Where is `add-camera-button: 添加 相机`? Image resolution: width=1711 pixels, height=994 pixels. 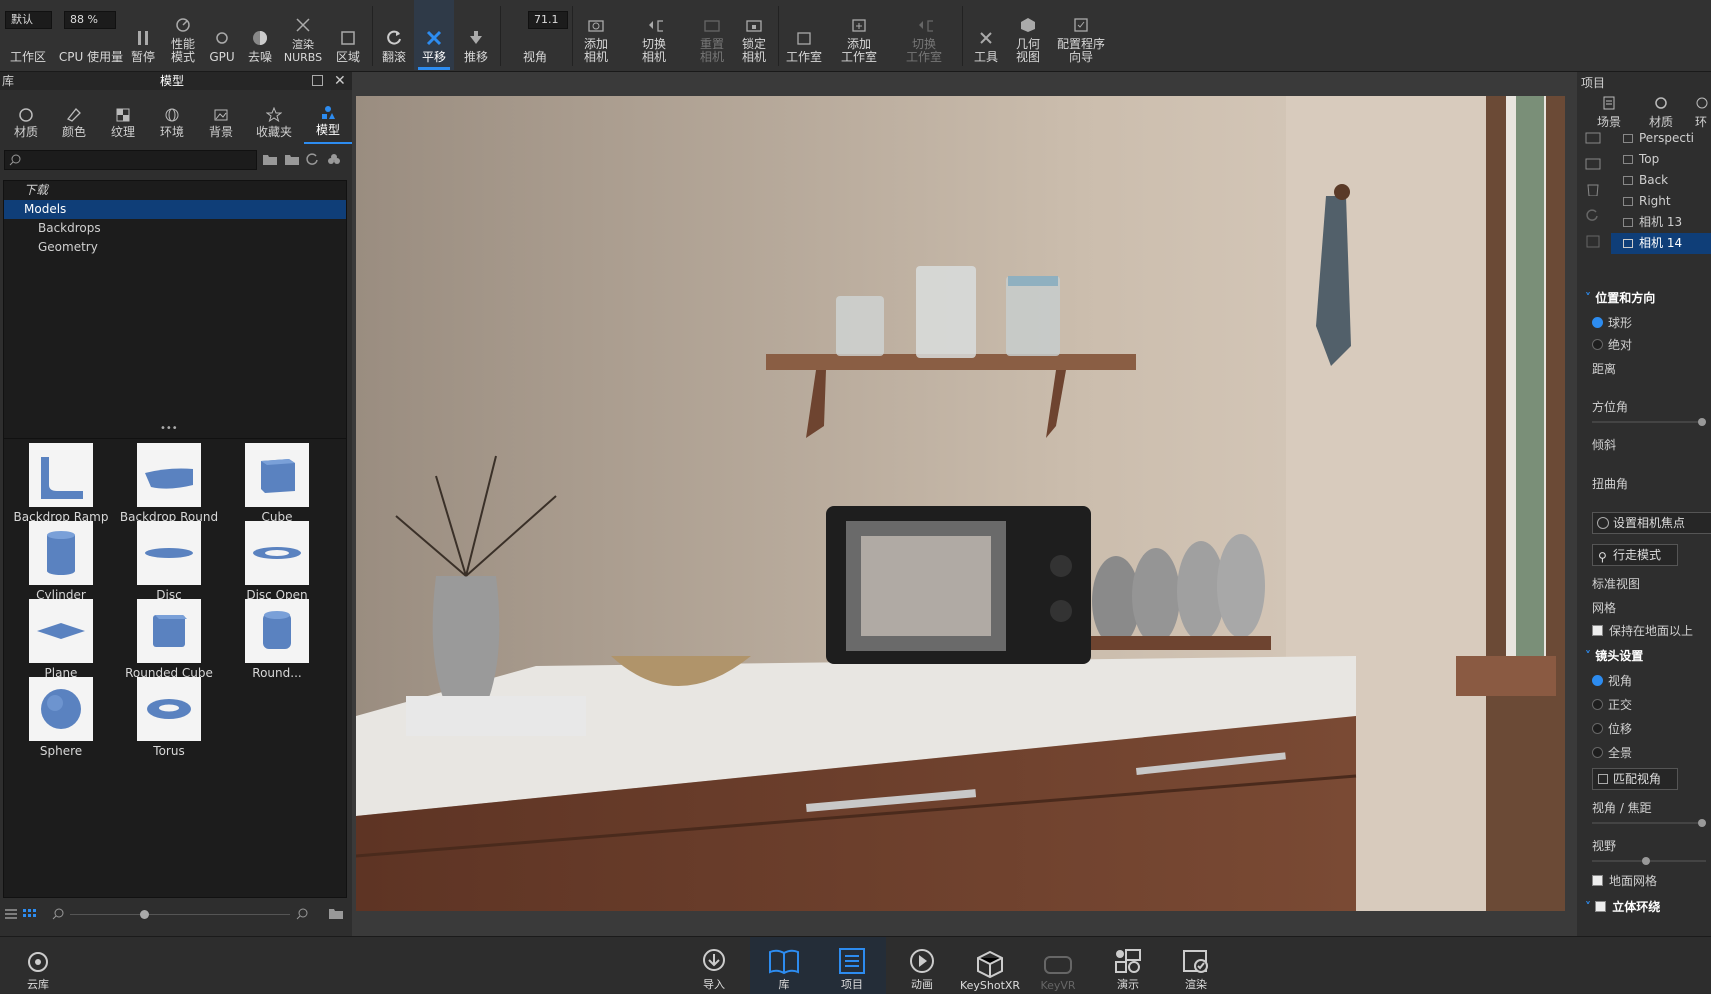
add-camera-button: 添加 相机 is located at coordinates (596, 35).